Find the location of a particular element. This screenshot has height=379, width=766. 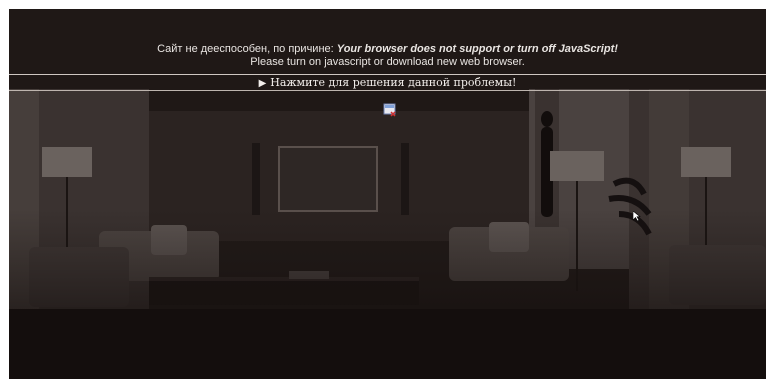

help-link: ▶ Нажмите для решения данной проблемы! is located at coordinates (387, 83).